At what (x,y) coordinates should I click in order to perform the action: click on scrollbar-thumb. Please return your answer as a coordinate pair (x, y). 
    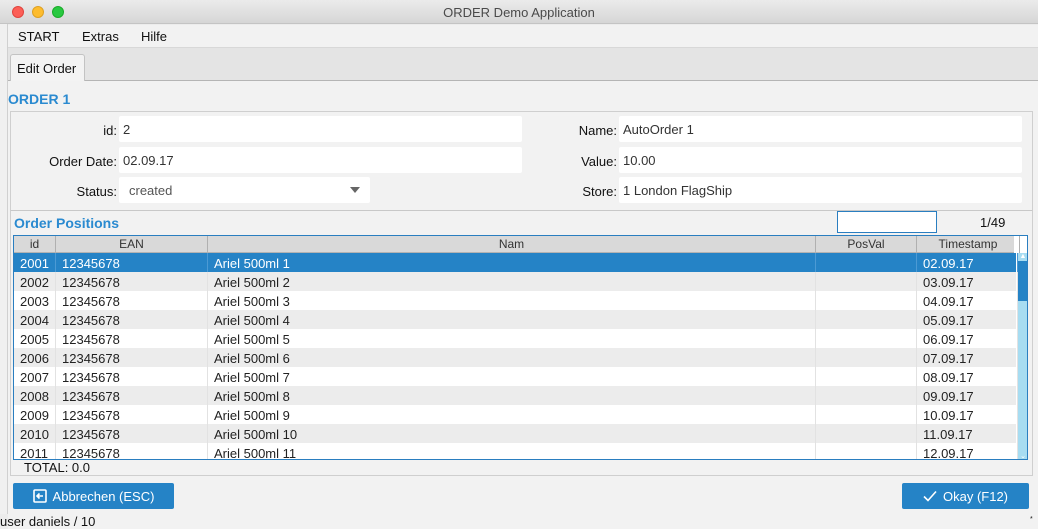
    Looking at the image, I should click on (1022, 281).